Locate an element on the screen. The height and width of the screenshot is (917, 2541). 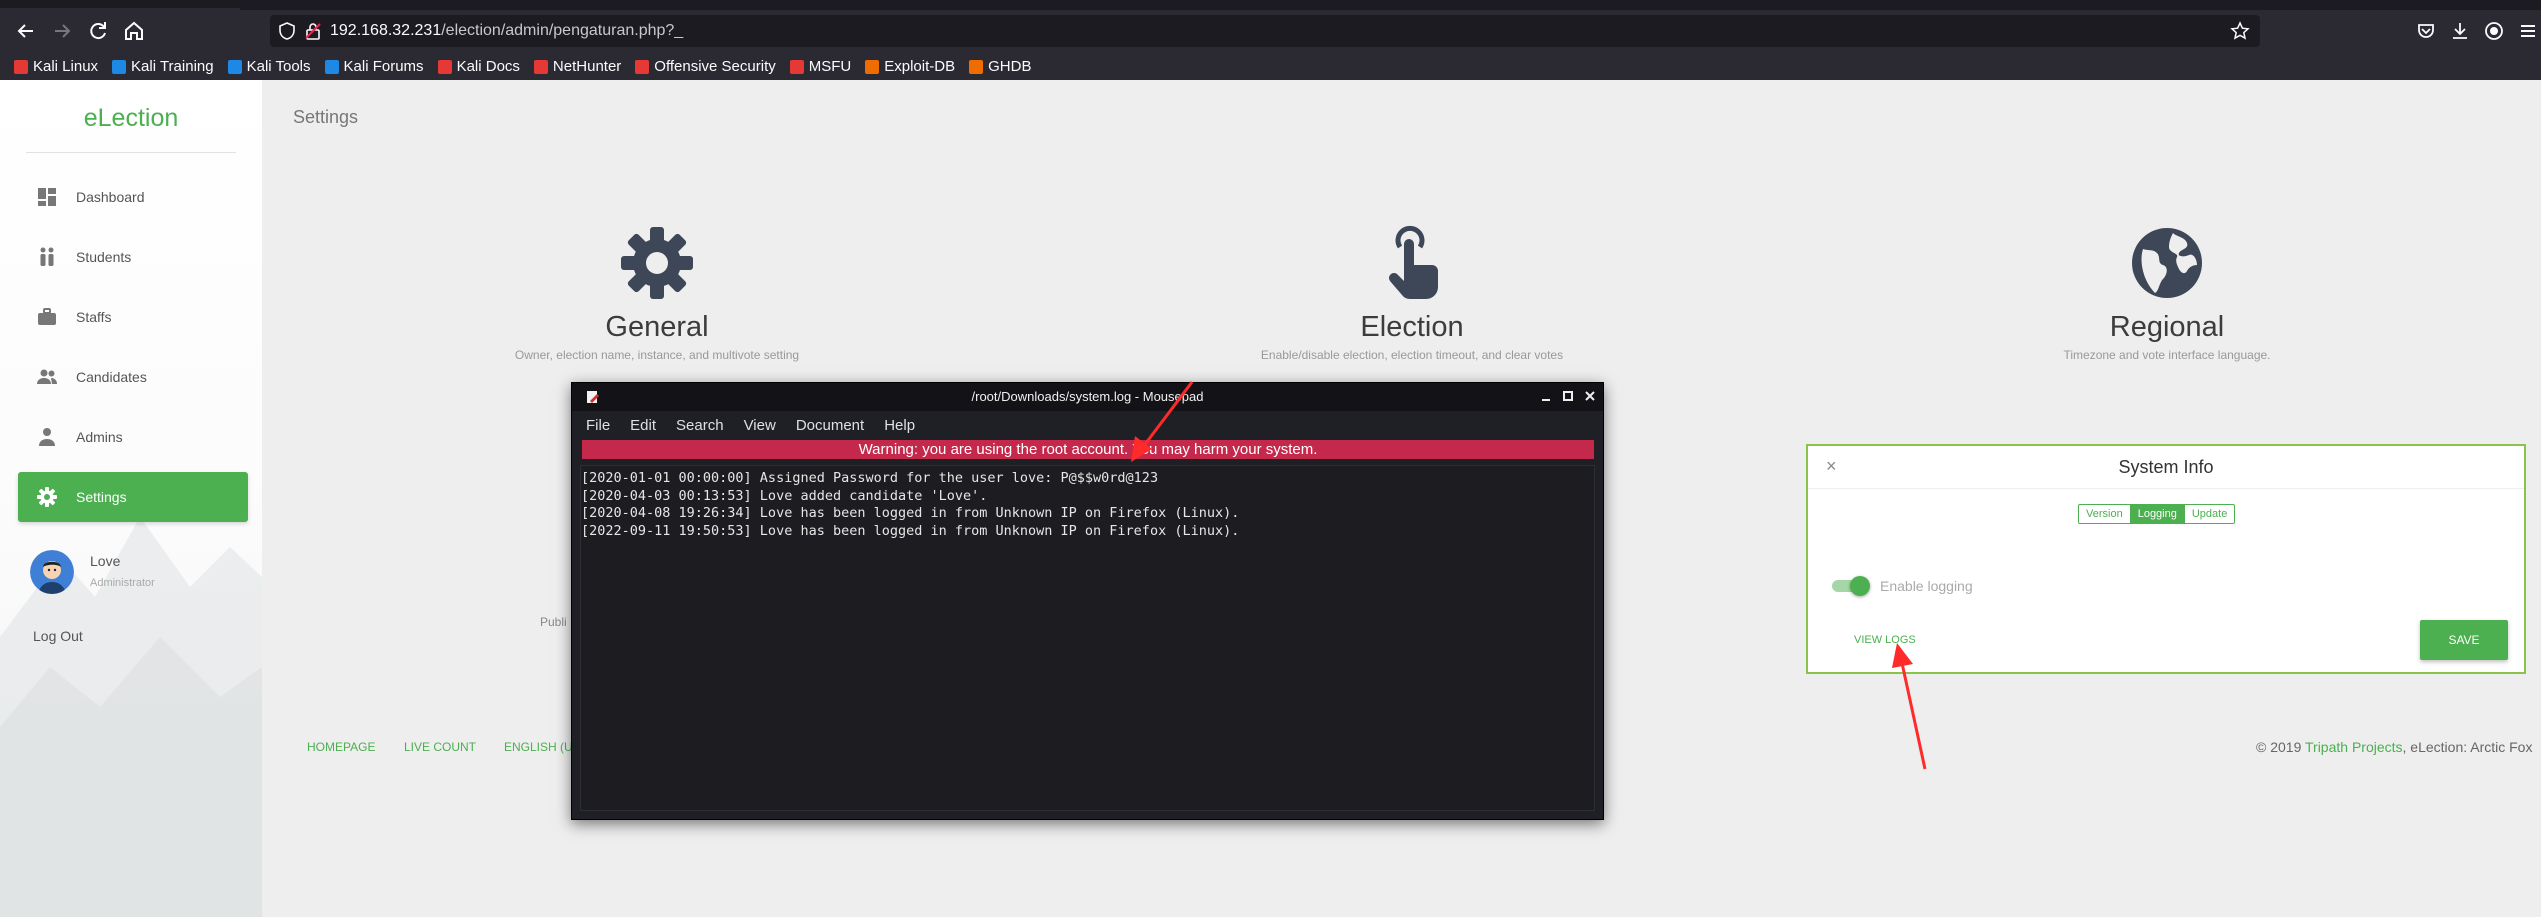
bookmark-star-icon is located at coordinates (2240, 31).